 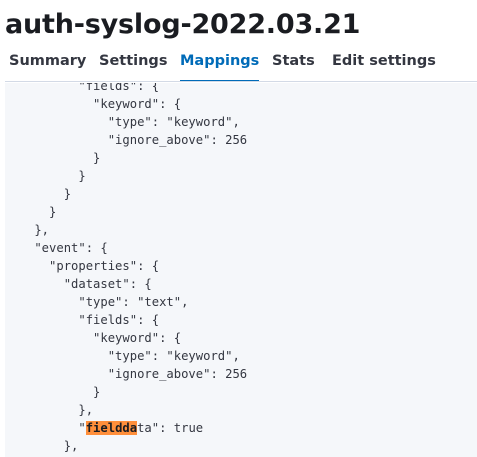 What do you see at coordinates (293, 63) in the screenshot?
I see `tab-stats: Stats` at bounding box center [293, 63].